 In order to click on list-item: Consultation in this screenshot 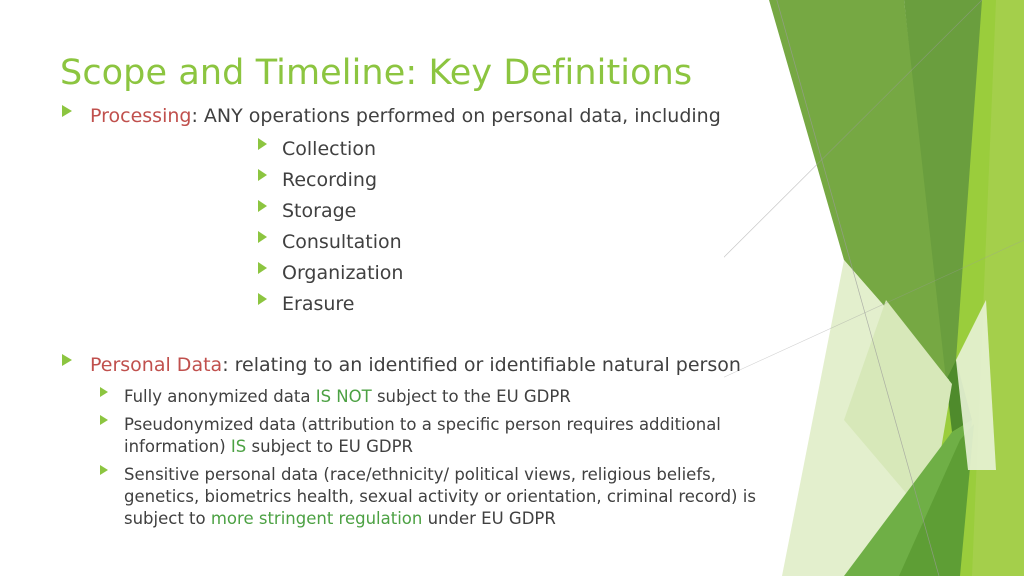, I will do `click(524, 242)`.